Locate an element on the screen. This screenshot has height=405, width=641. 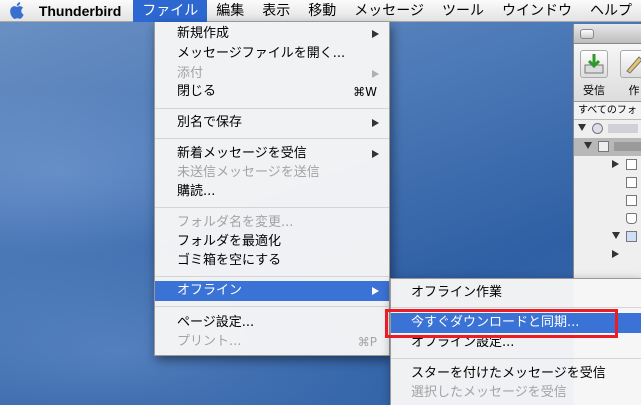
menu-item-work-offline: オフライン作業 is located at coordinates (516, 293).